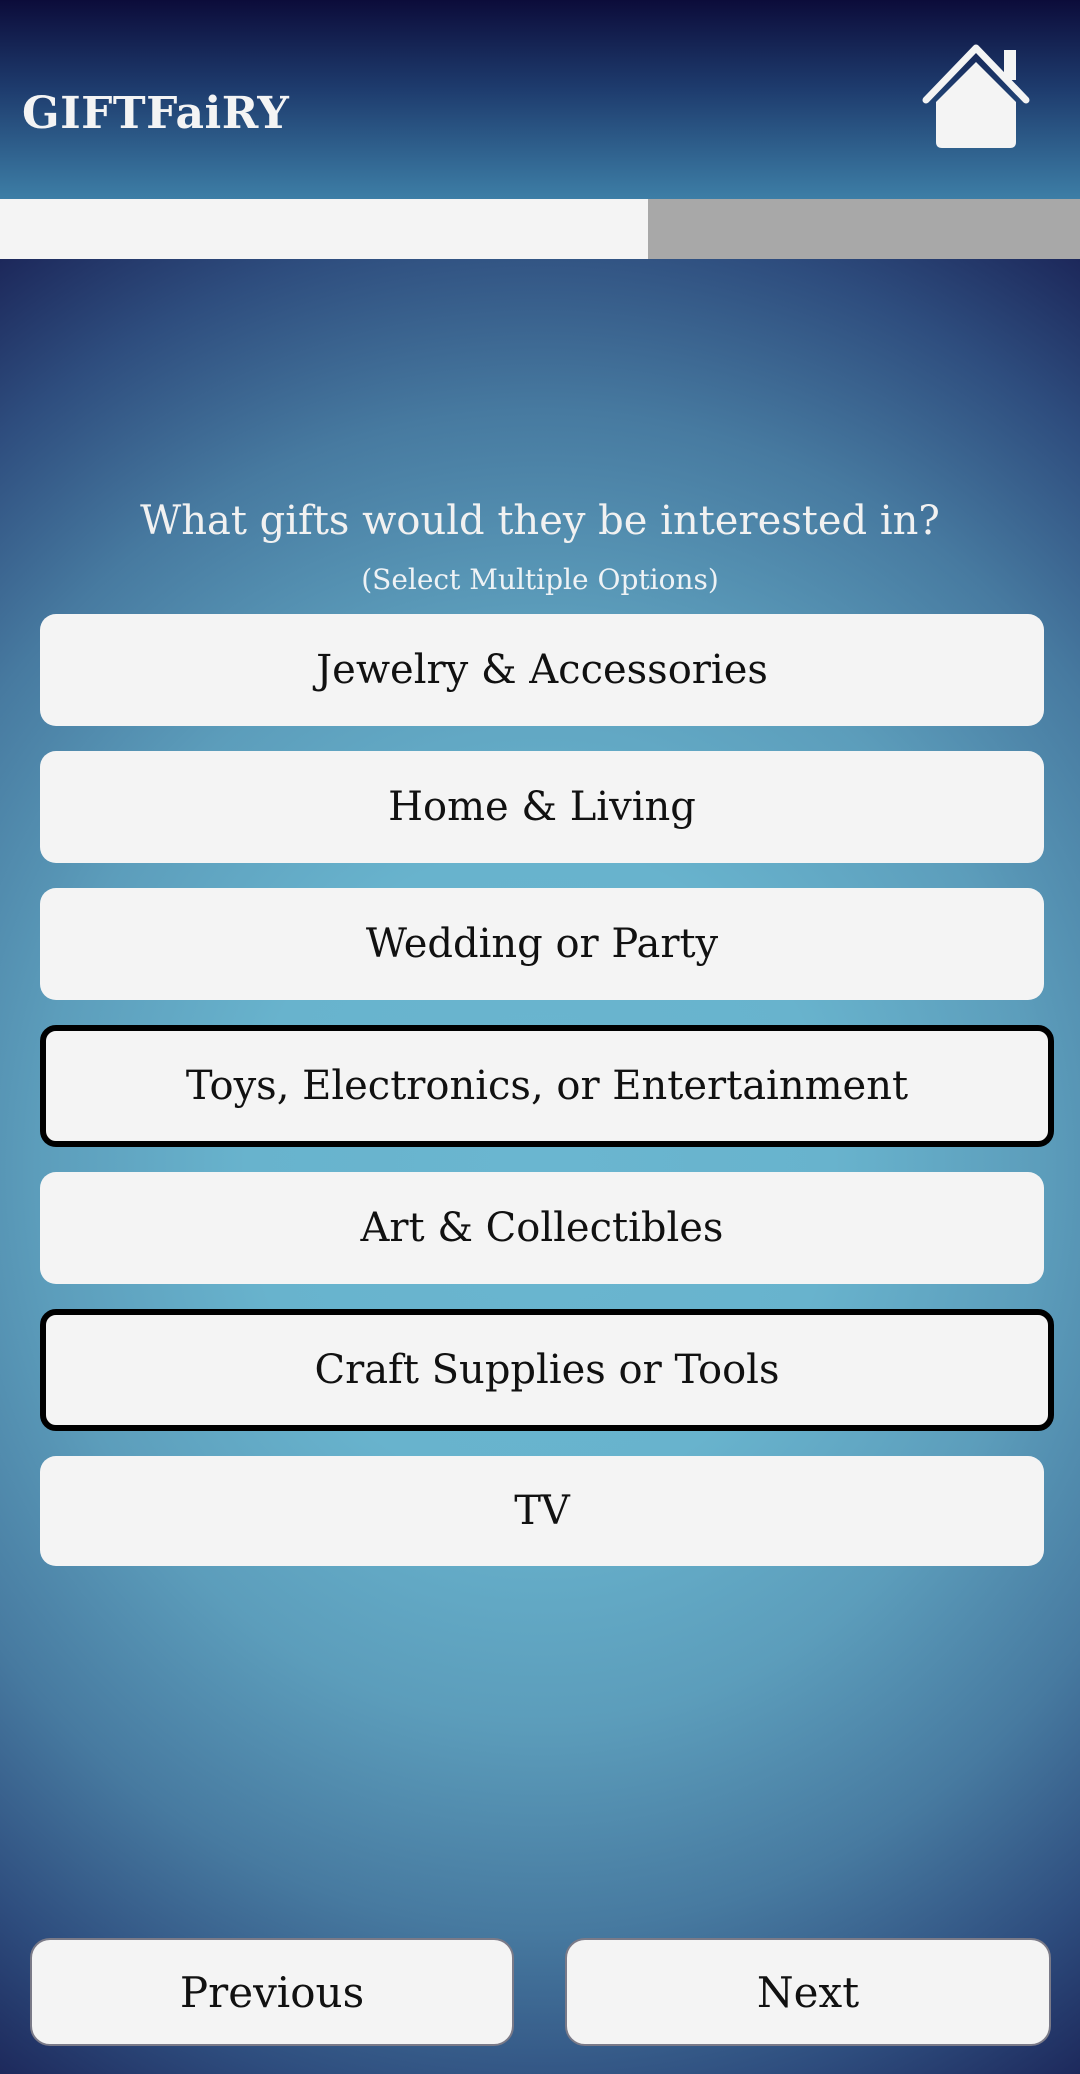 This screenshot has width=1080, height=2074. What do you see at coordinates (542, 1228) in the screenshot?
I see `option-art-collectibles: Art & Collectibles` at bounding box center [542, 1228].